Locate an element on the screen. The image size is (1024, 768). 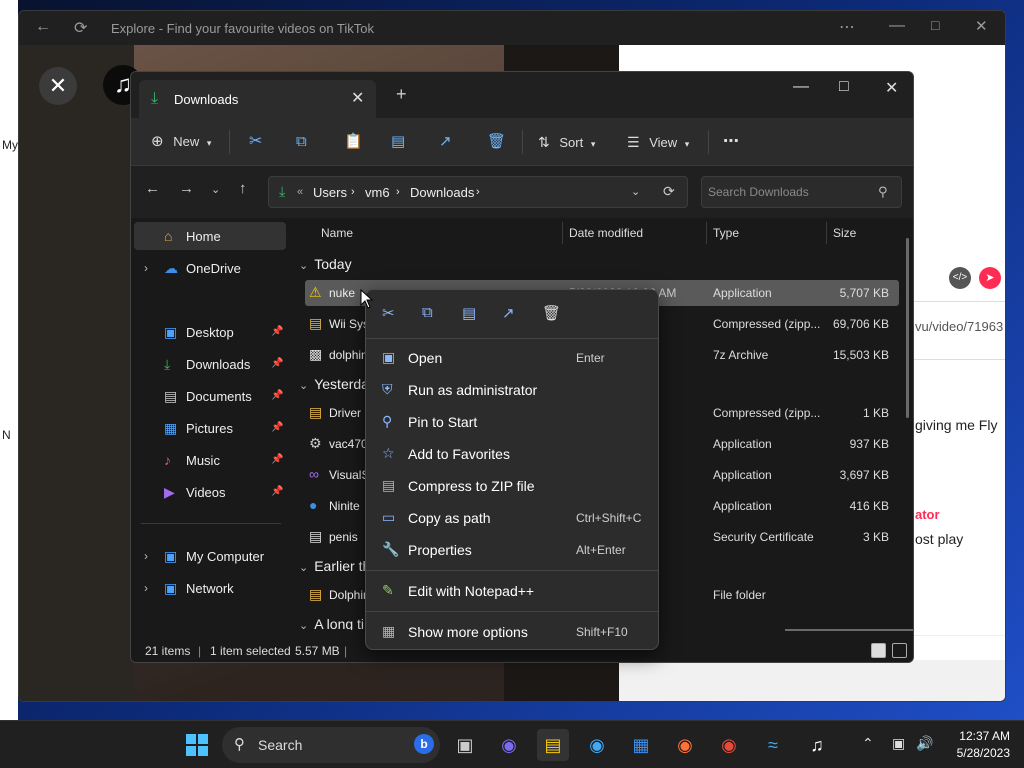
close-icon: ✕ is located at coordinates (981, 26).